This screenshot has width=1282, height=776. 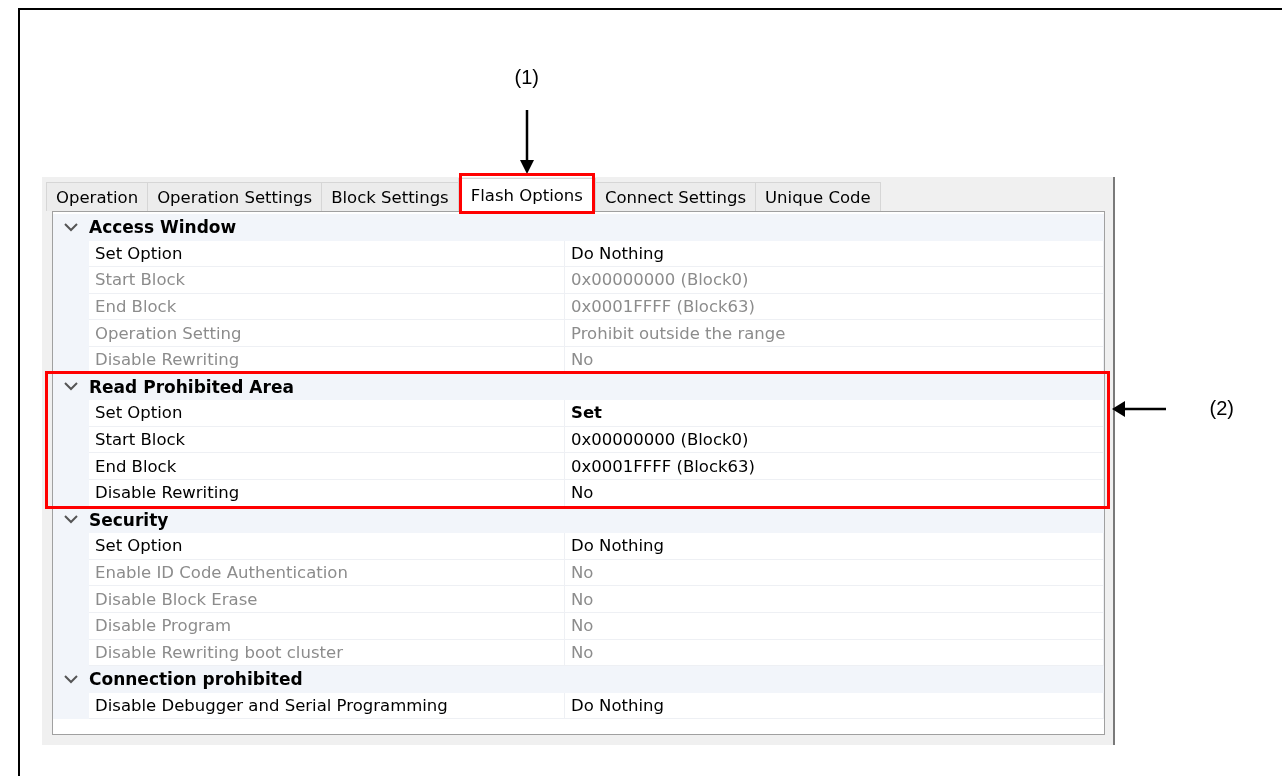 What do you see at coordinates (235, 196) in the screenshot?
I see `tab: Operation Settings` at bounding box center [235, 196].